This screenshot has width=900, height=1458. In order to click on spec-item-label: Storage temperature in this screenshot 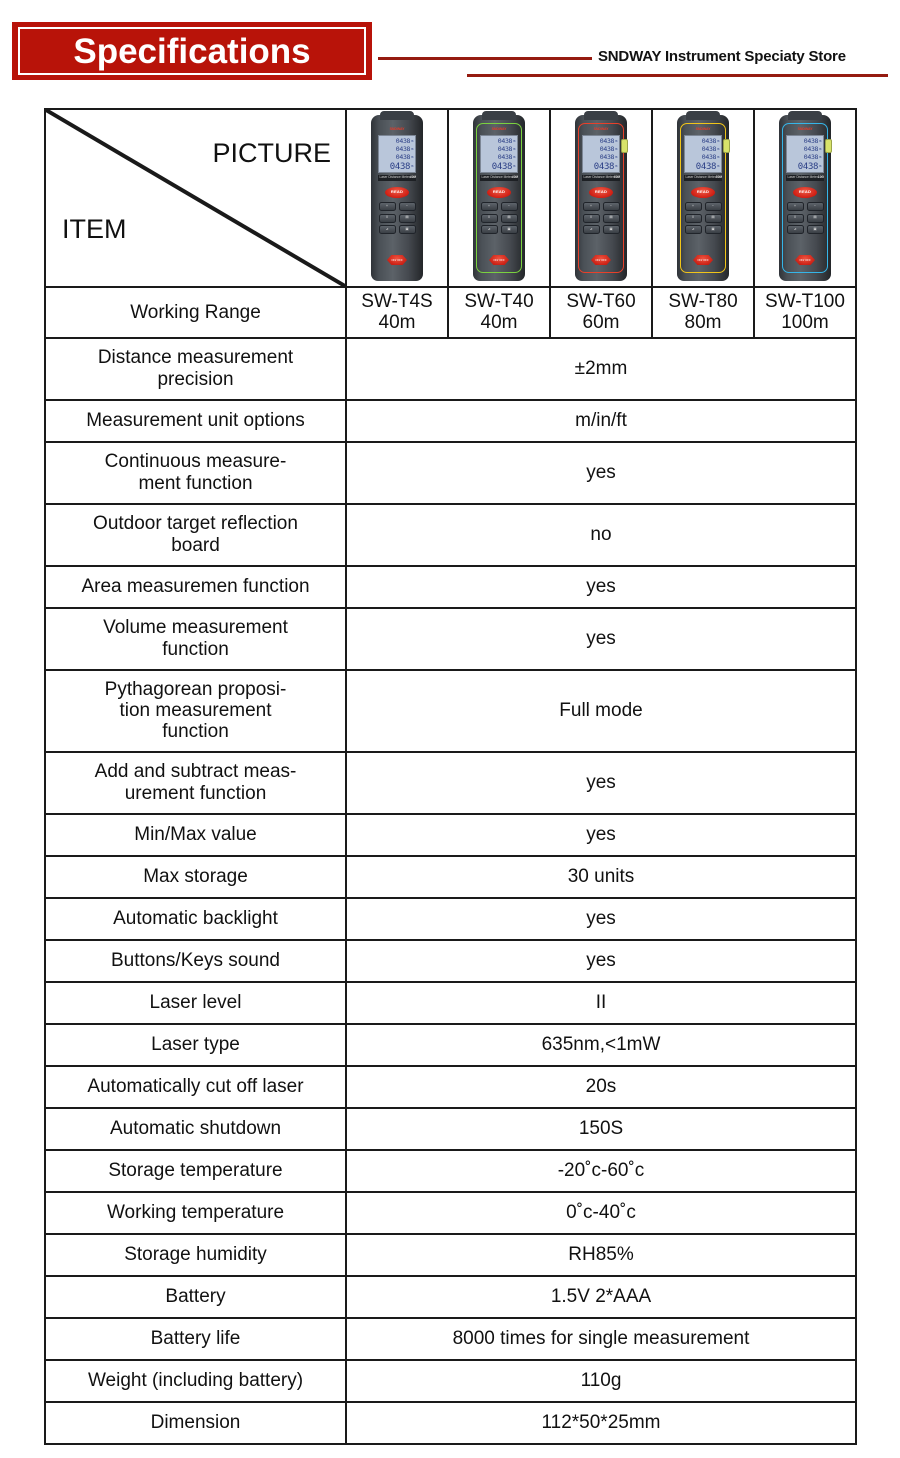, I will do `click(195, 1170)`.